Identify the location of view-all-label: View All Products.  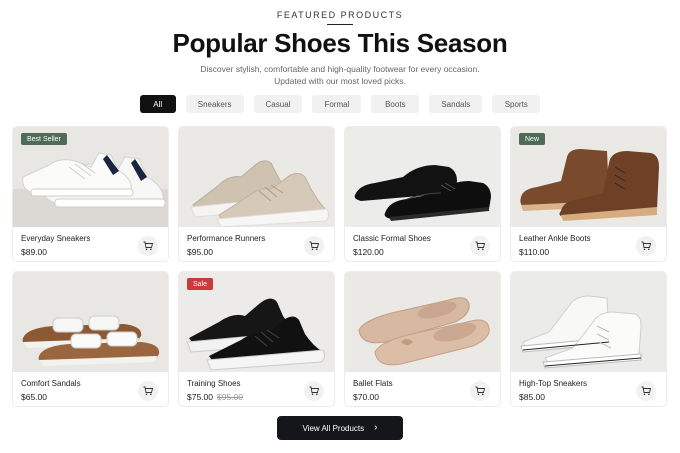
(333, 428).